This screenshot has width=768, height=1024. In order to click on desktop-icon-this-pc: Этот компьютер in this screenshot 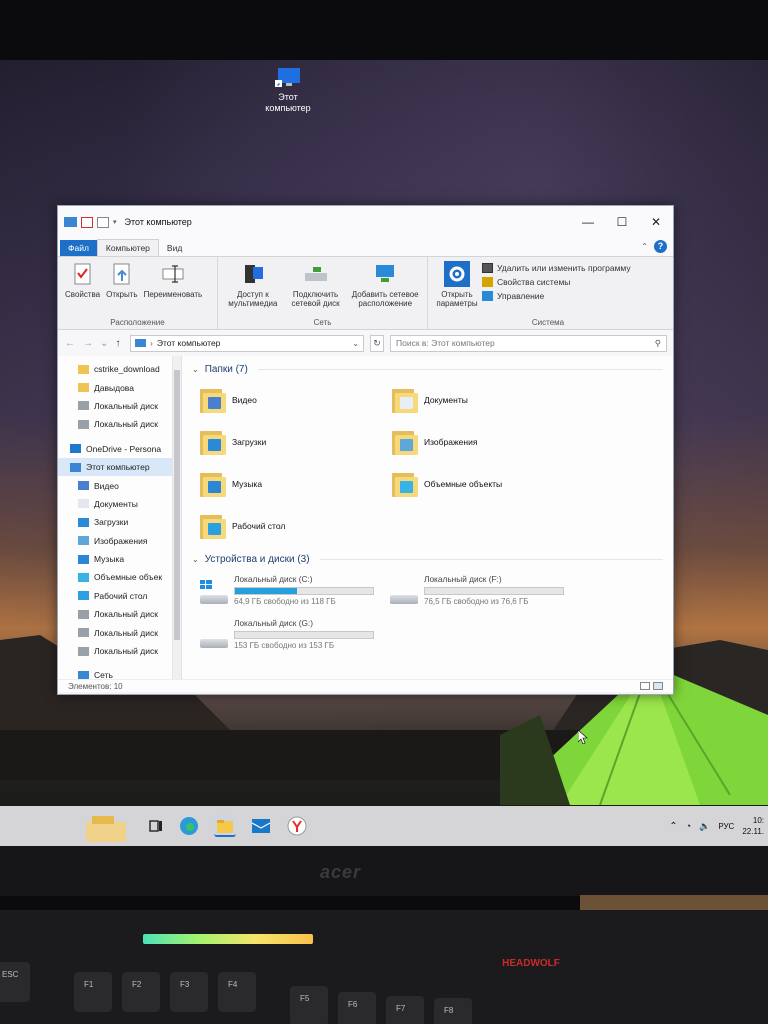, I will do `click(288, 91)`.